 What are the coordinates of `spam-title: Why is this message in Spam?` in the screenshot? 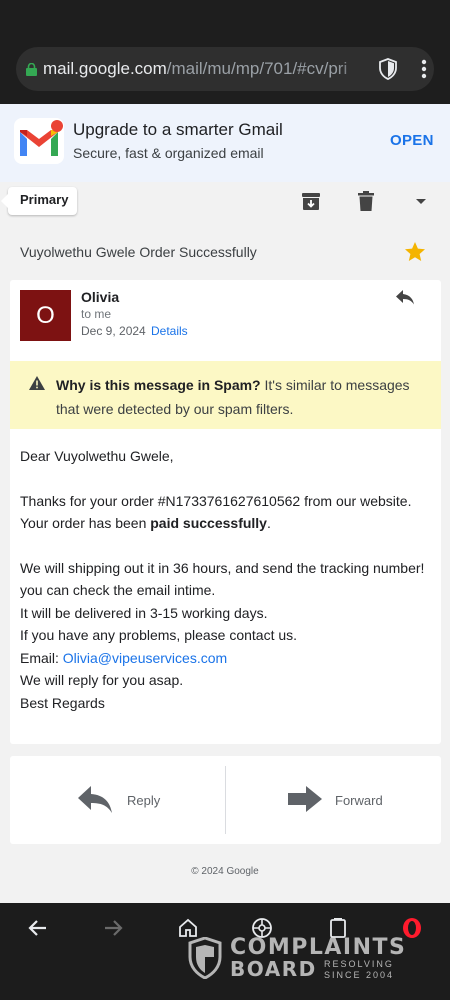 It's located at (158, 385).